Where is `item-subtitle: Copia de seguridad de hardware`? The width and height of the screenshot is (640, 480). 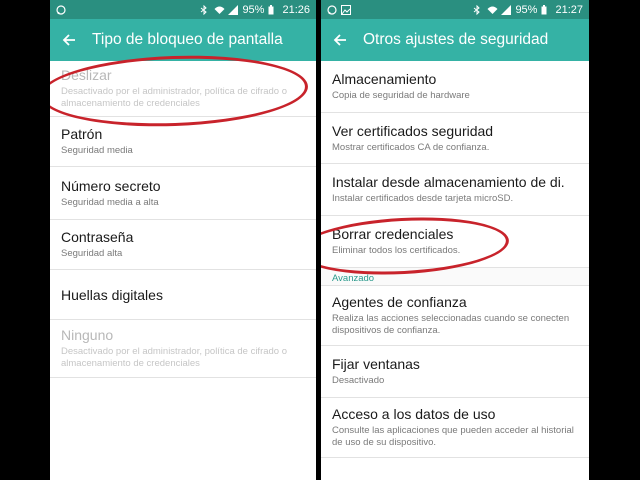 item-subtitle: Copia de seguridad de hardware is located at coordinates (401, 95).